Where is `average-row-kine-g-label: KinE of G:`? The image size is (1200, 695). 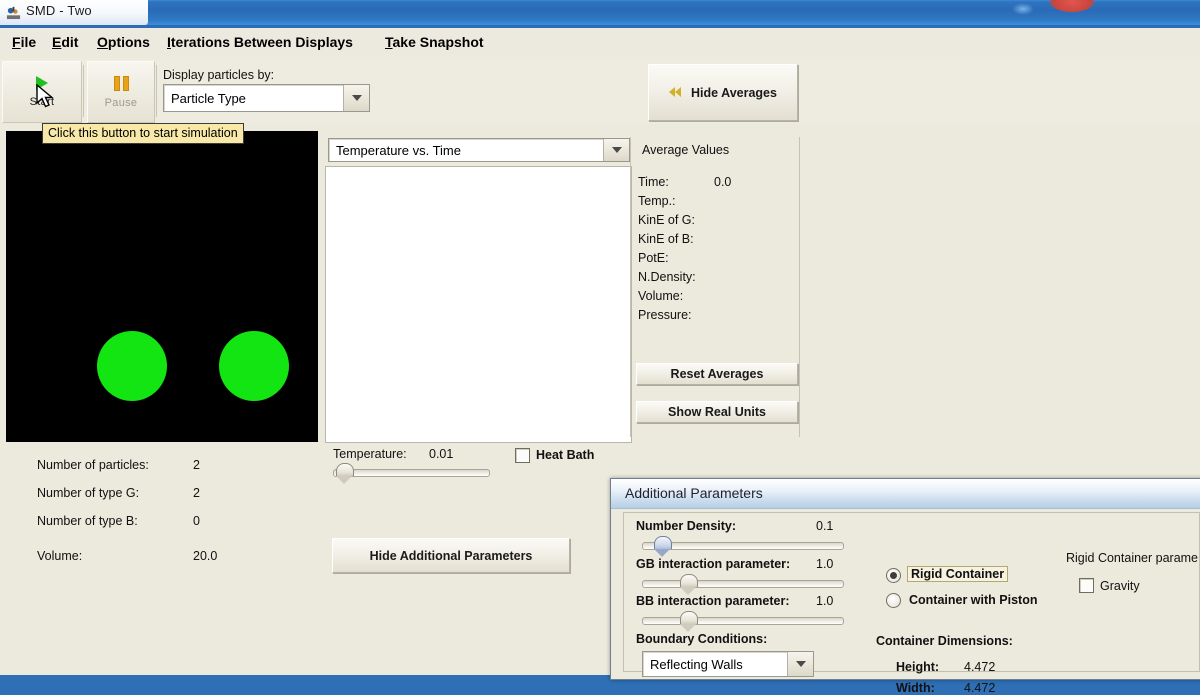 average-row-kine-g-label: KinE of G: is located at coordinates (666, 220).